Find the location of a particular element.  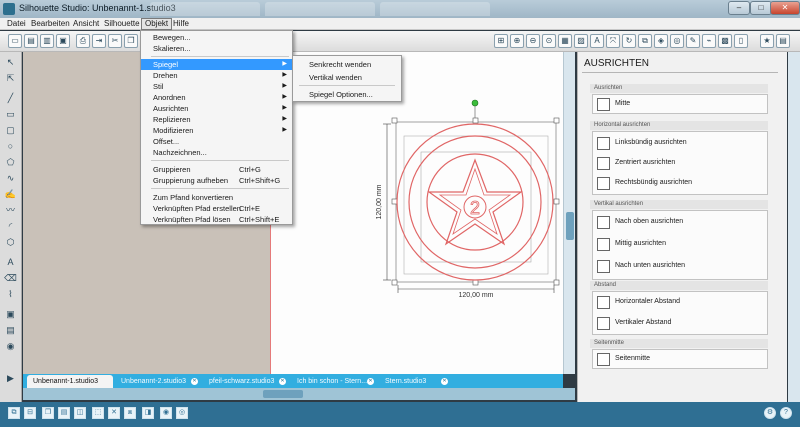

line-color-icon: ◎ is located at coordinates (182, 413).